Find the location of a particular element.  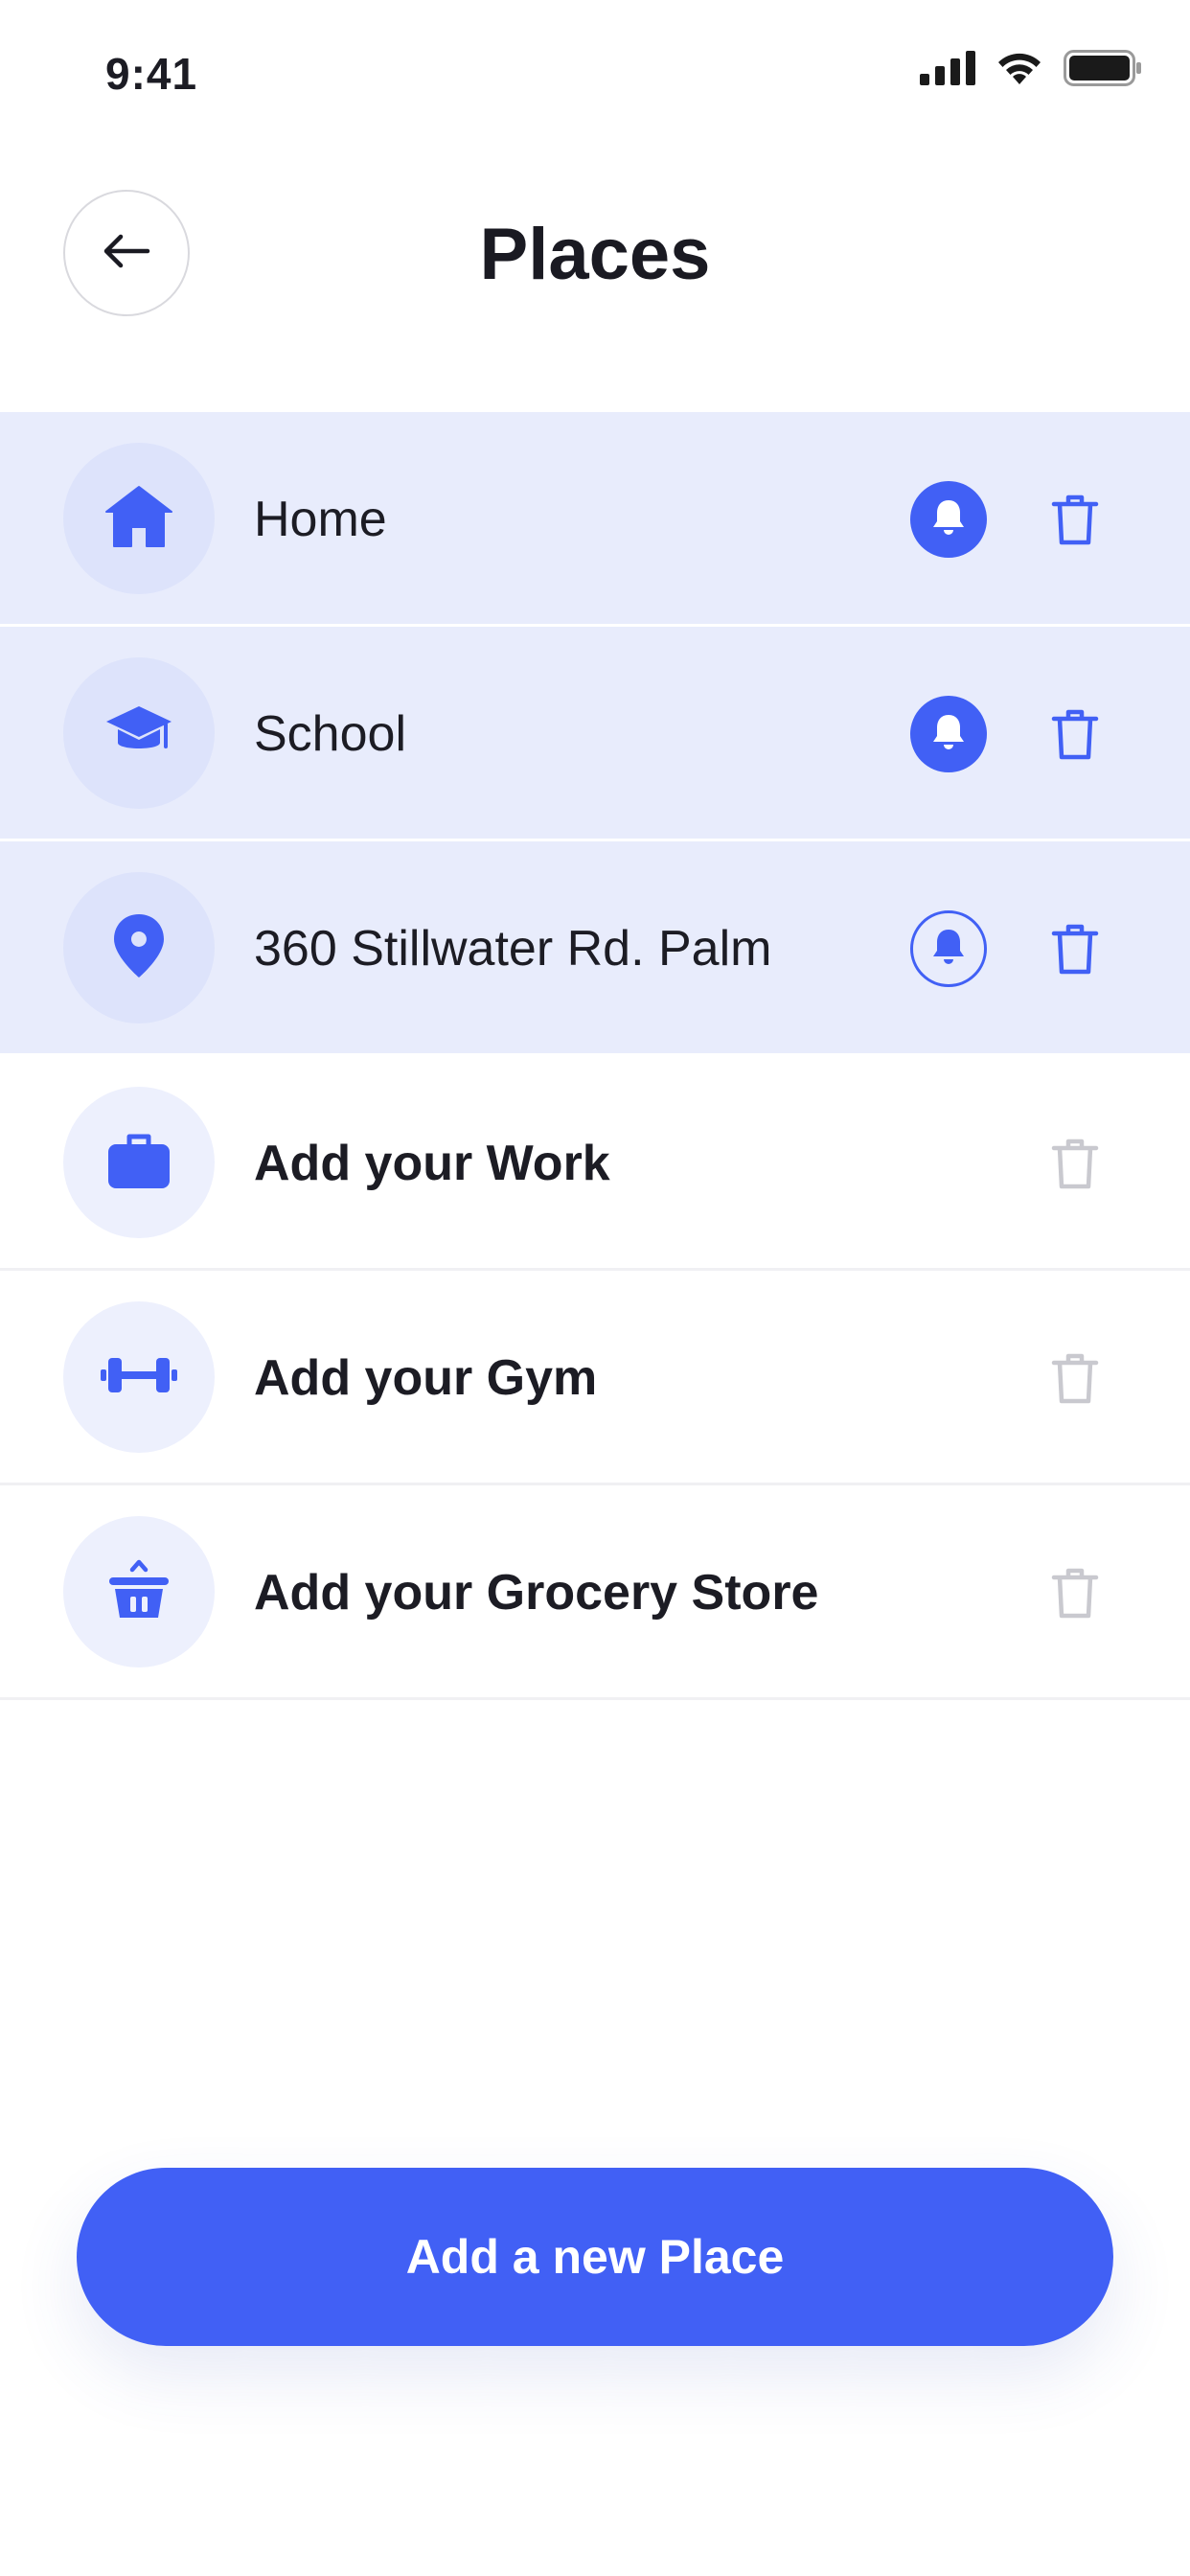

basket-icon is located at coordinates (139, 1592).